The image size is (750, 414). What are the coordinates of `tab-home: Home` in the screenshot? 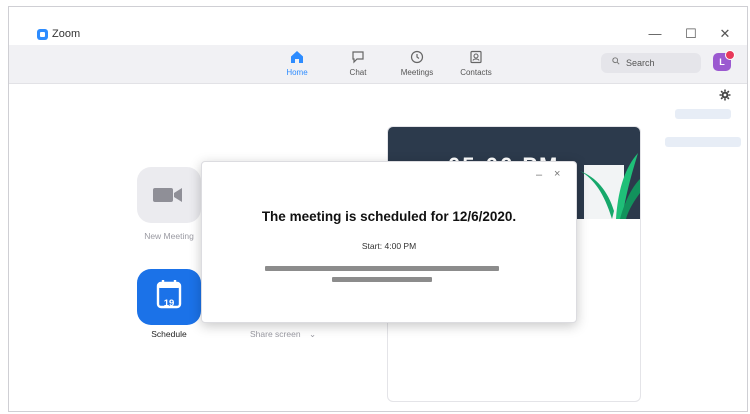 It's located at (297, 63).